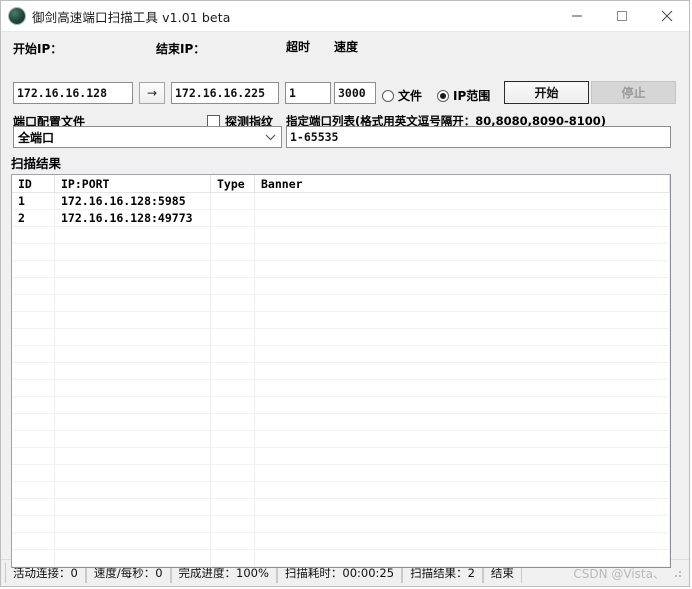 Image resolution: width=692 pixels, height=589 pixels. I want to click on cell-ipport: 172.16.16.128:5985, so click(132, 201).